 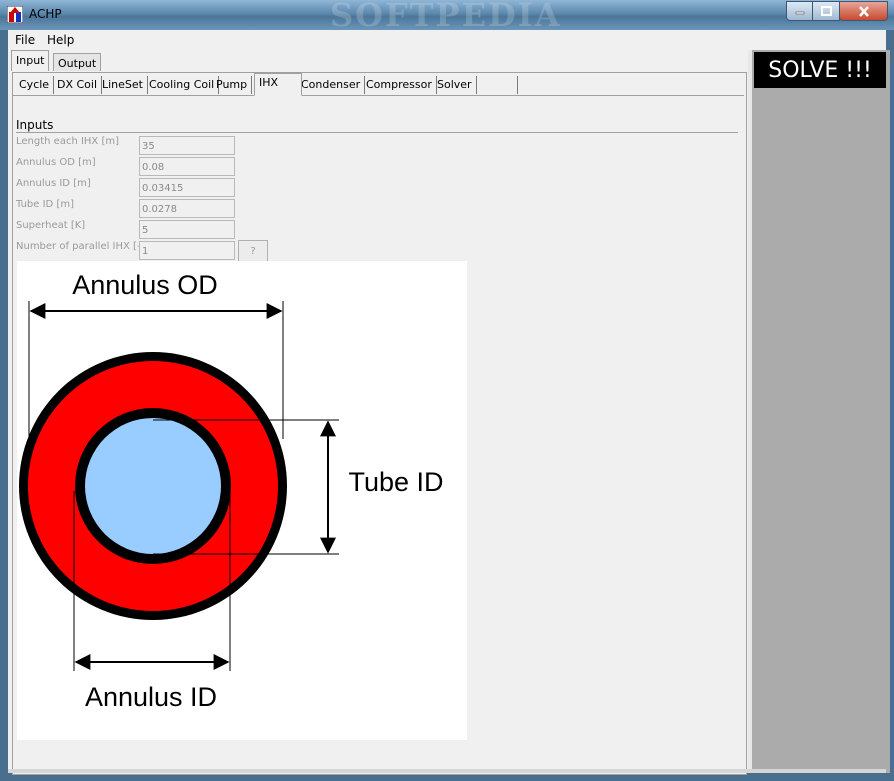 What do you see at coordinates (447, 771) in the screenshot?
I see `bottom-border` at bounding box center [447, 771].